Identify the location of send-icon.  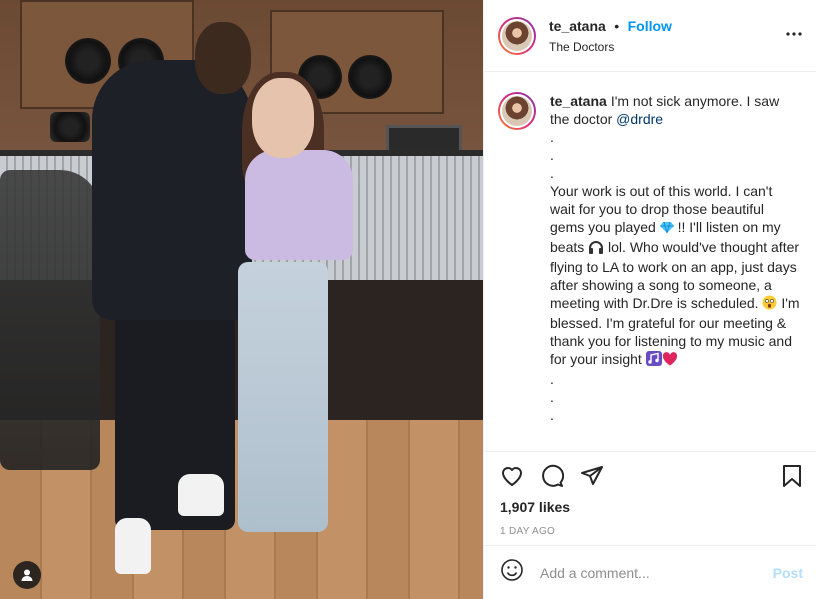
(592, 475).